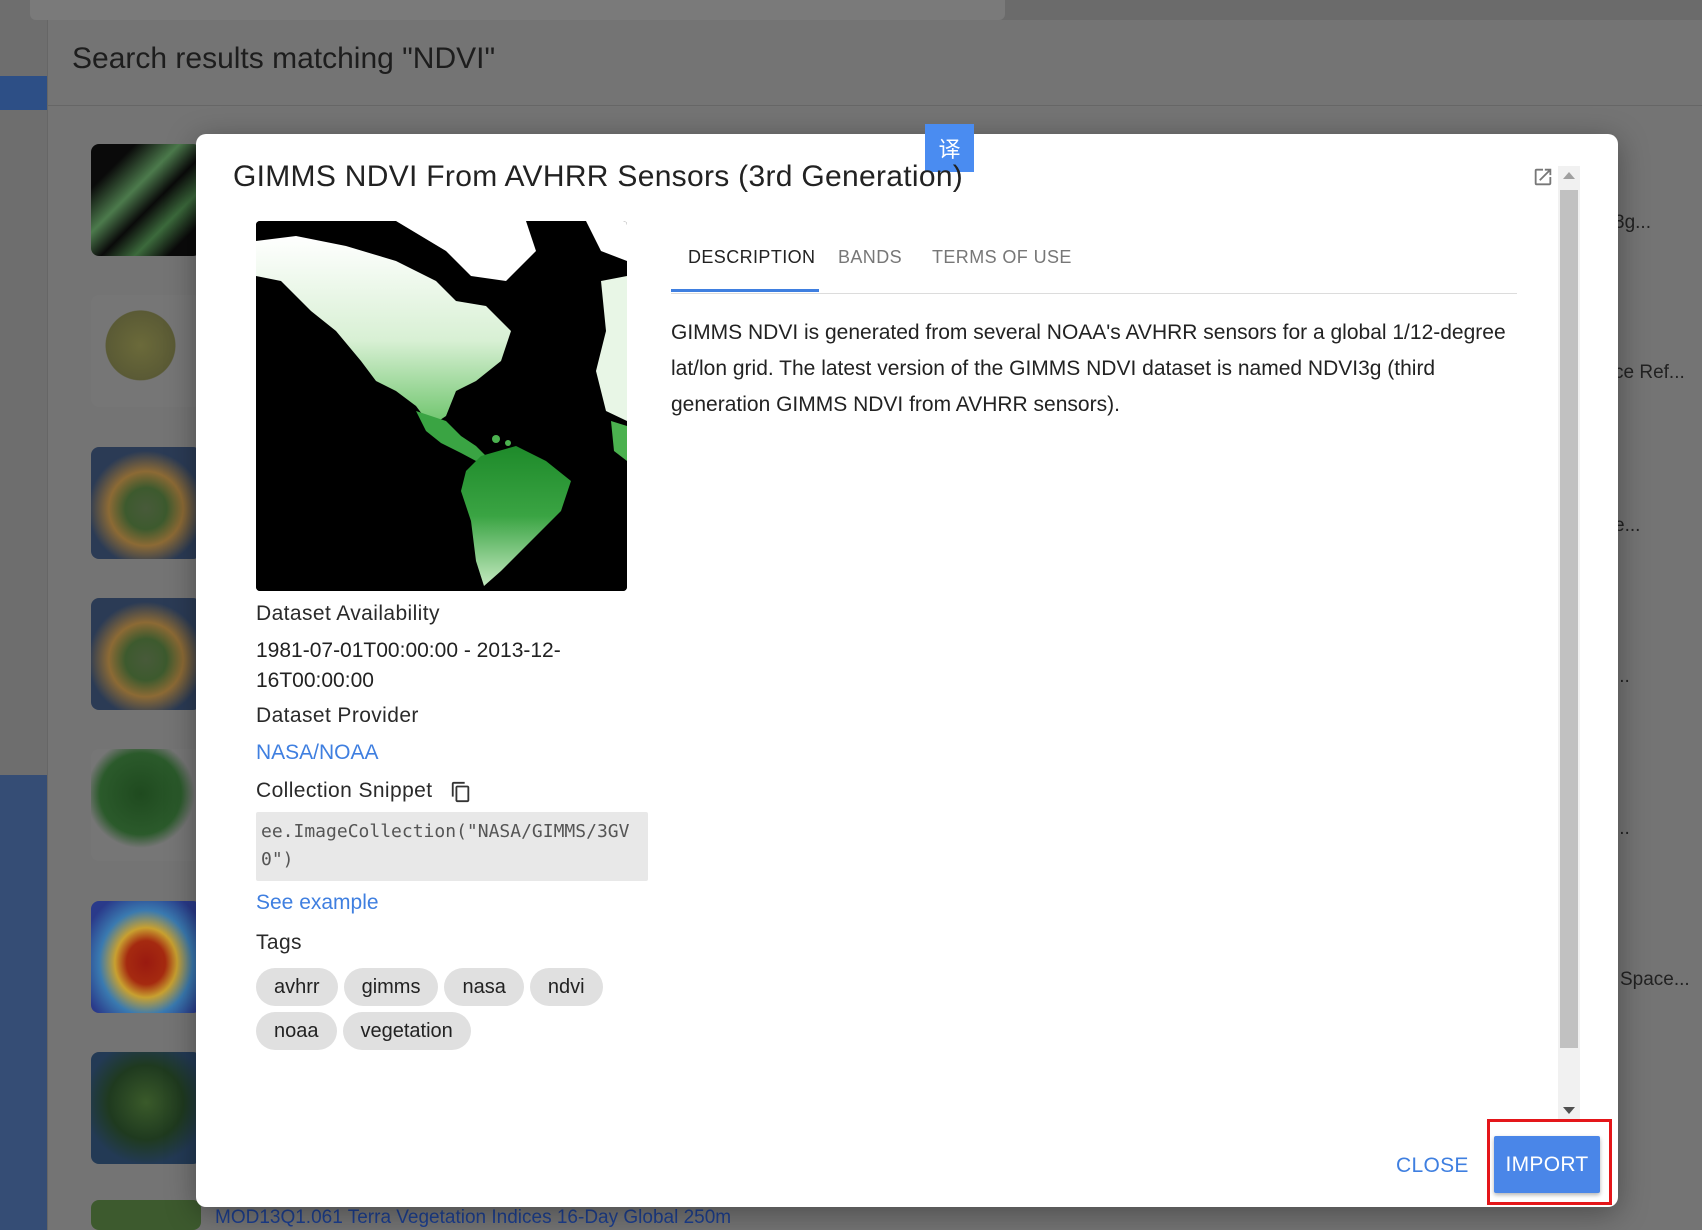  What do you see at coordinates (1569, 619) in the screenshot?
I see `scrollbar-thumb` at bounding box center [1569, 619].